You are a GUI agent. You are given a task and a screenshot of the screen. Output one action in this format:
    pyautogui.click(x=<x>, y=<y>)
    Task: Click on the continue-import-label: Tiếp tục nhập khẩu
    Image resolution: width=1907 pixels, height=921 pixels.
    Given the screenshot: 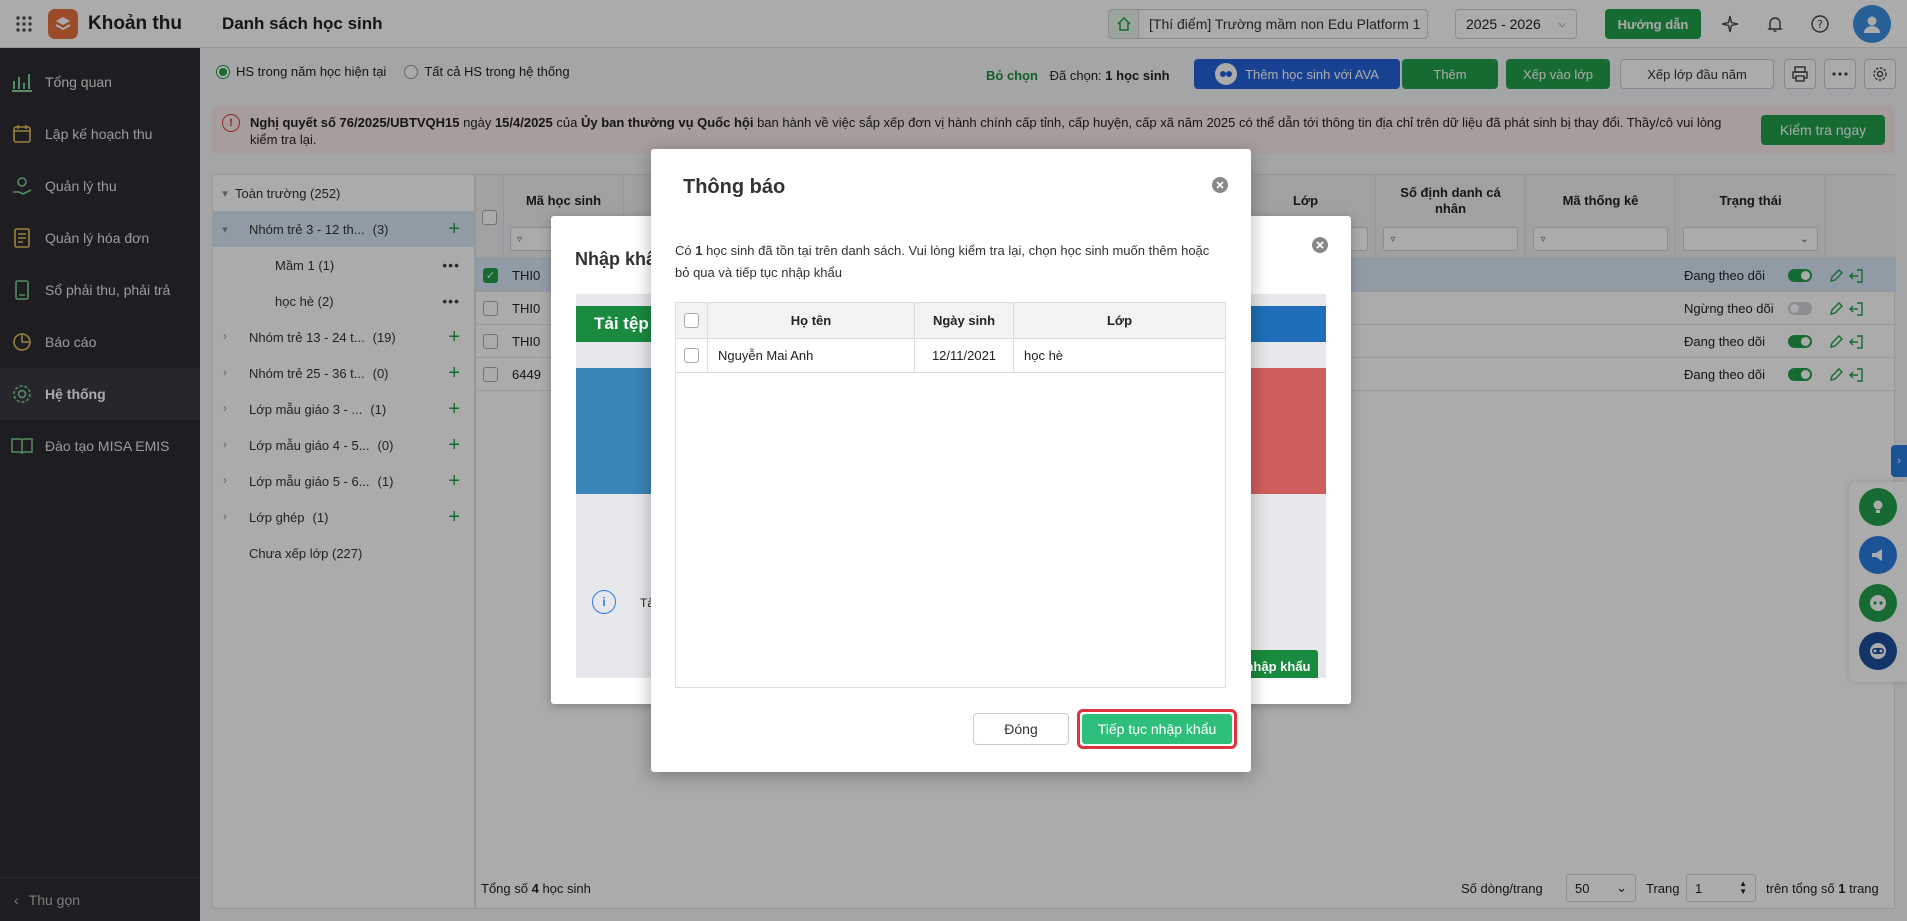 What is the action you would take?
    pyautogui.click(x=1157, y=729)
    